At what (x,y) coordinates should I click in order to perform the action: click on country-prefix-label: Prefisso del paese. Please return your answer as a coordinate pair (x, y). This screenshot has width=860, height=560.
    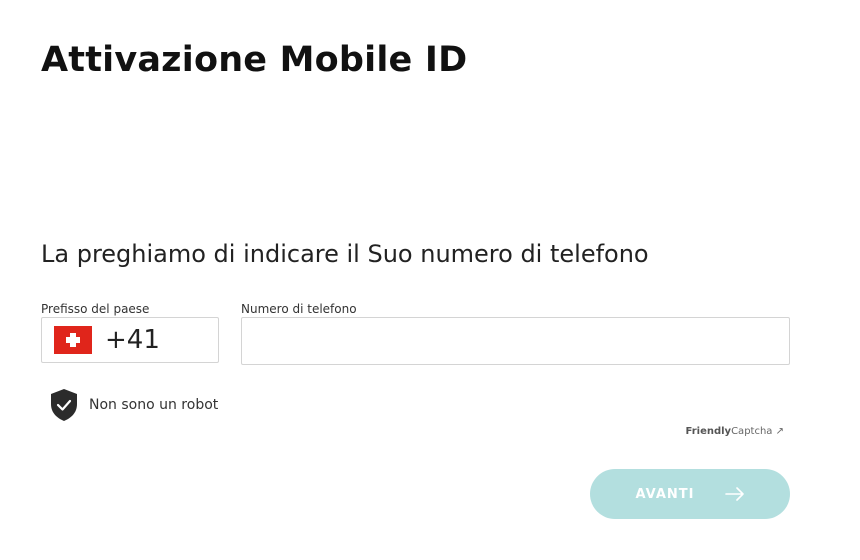
    Looking at the image, I should click on (95, 309).